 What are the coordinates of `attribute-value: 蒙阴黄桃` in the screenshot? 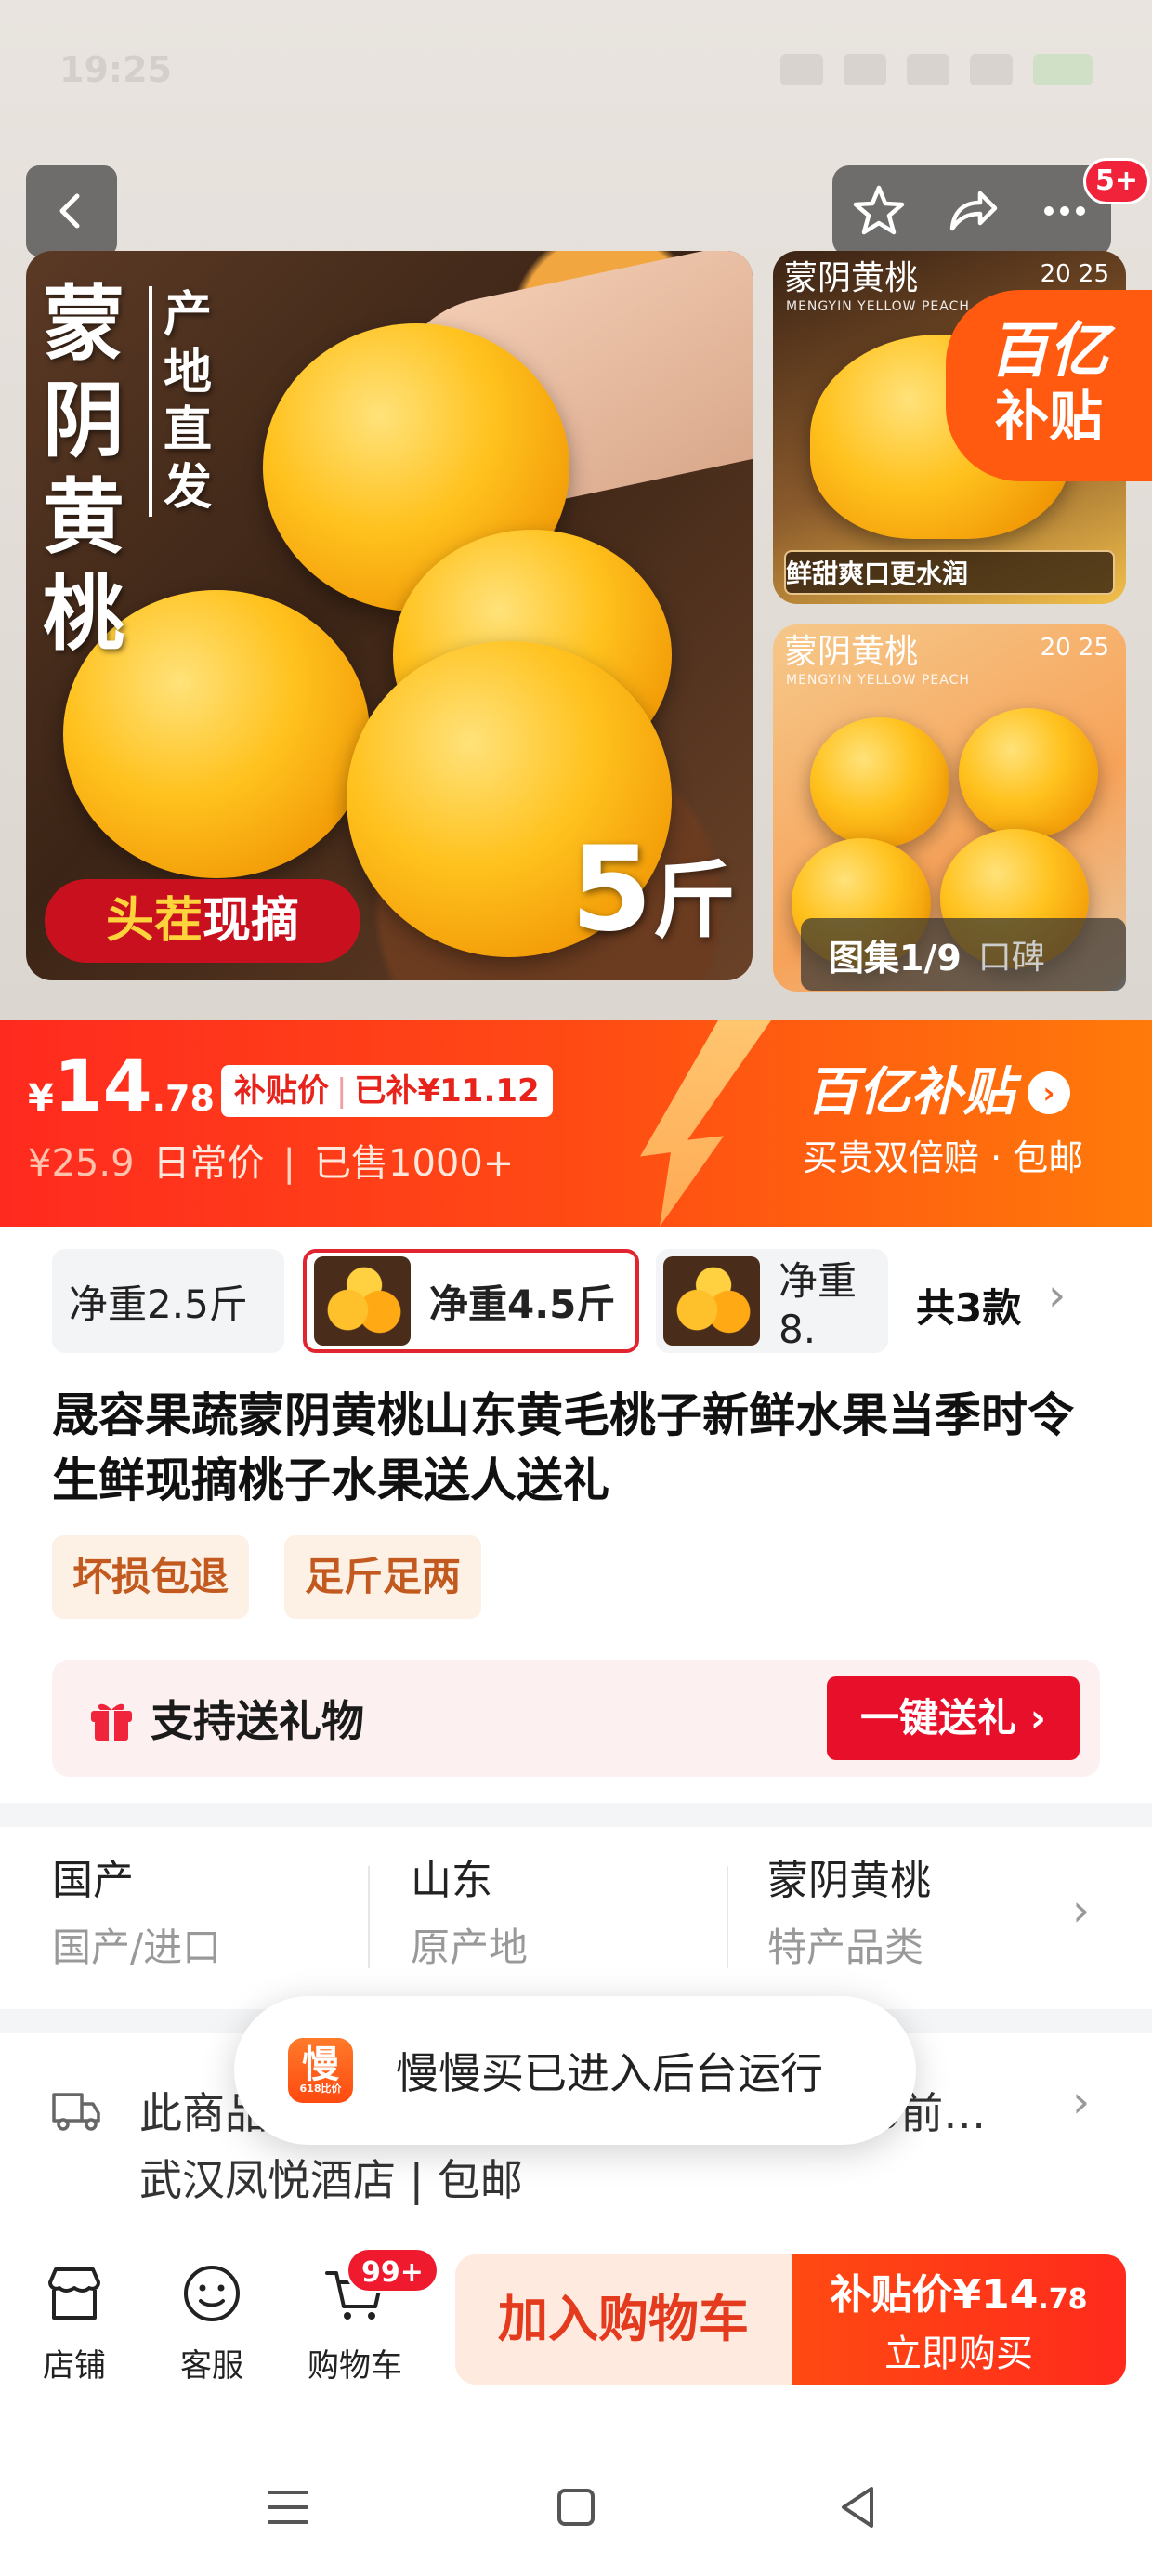 It's located at (849, 1880).